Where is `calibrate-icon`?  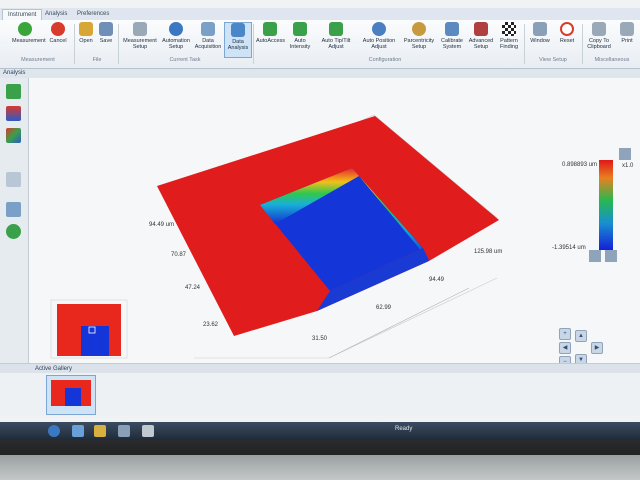
calibrate-icon is located at coordinates (452, 29).